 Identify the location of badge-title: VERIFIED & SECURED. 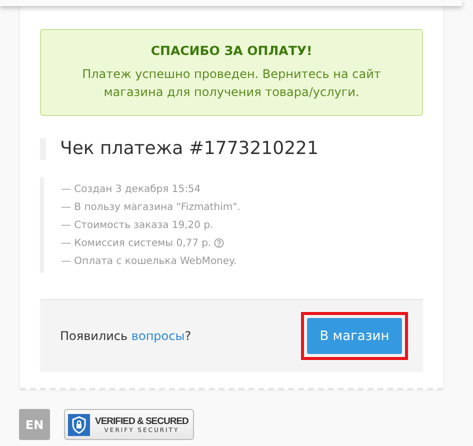
(141, 421).